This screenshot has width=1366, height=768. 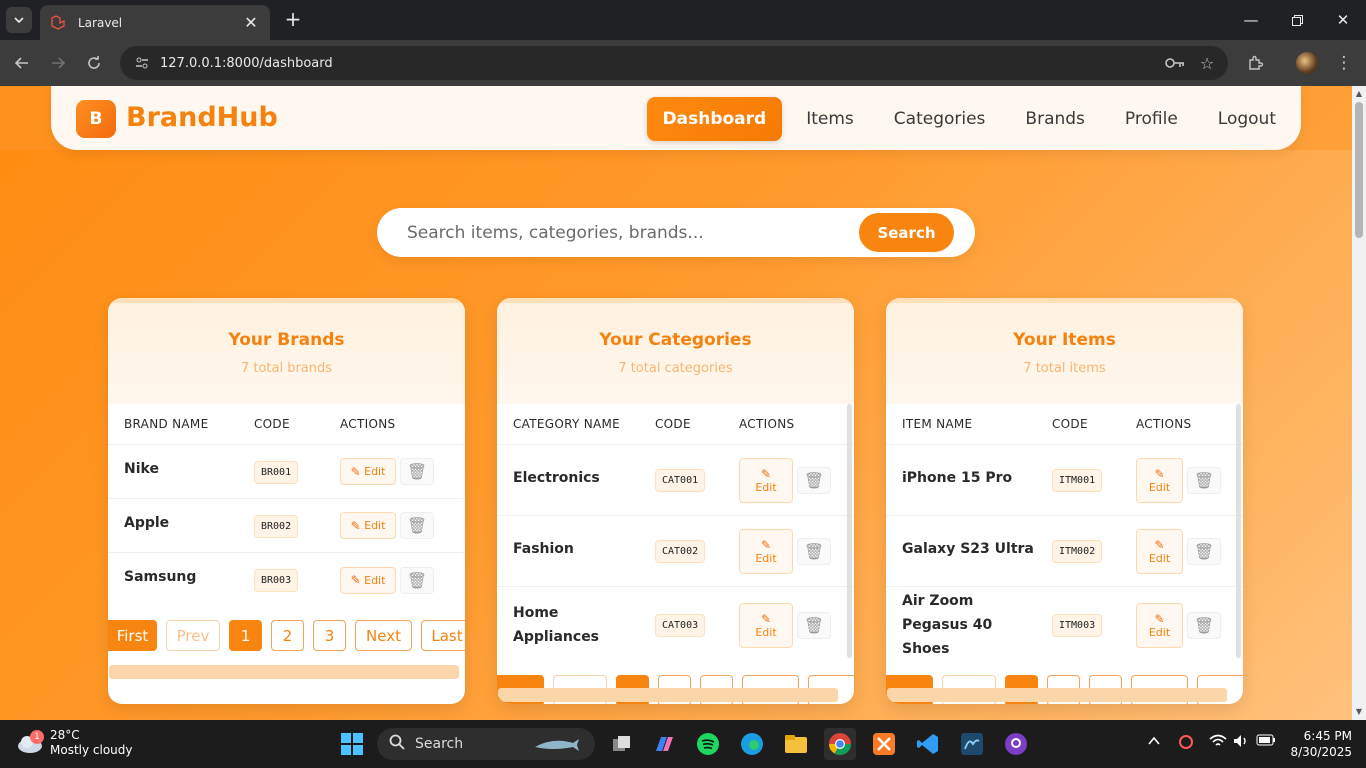 I want to click on brand-name-cell: Apple, so click(x=147, y=522).